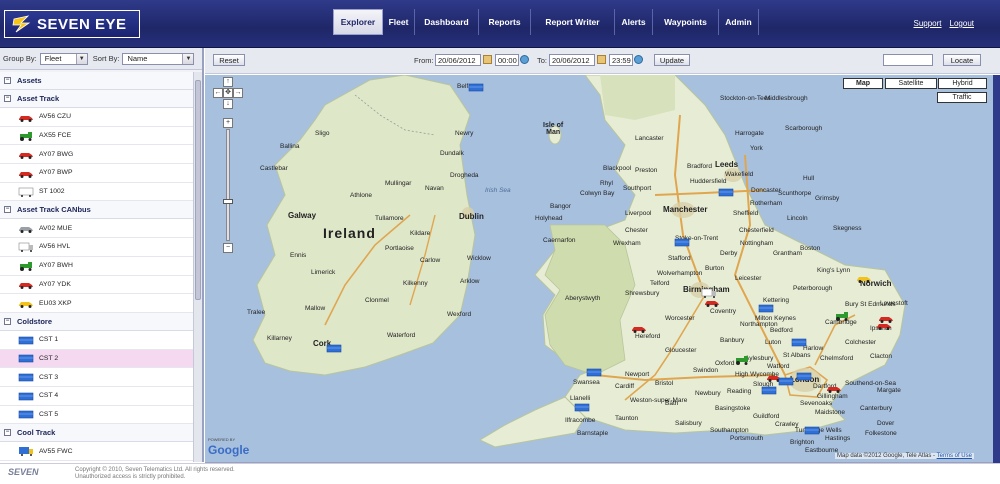 The height and width of the screenshot is (484, 1000). Describe the element at coordinates (72, 24) in the screenshot. I see `seven-eye-logo: SEVEN EYE` at that location.